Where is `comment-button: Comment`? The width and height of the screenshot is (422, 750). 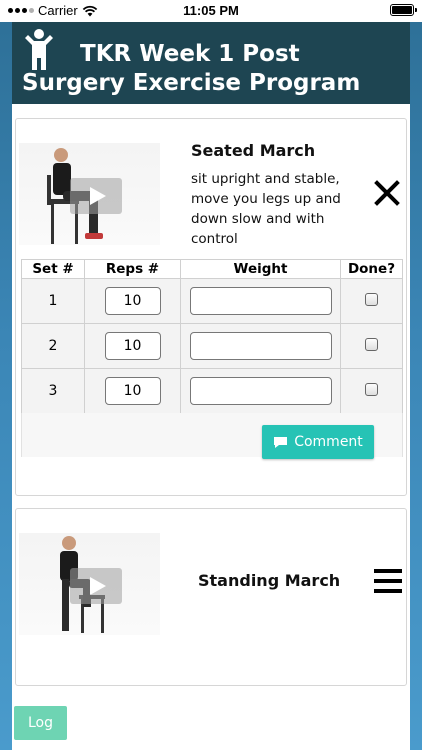
comment-button: Comment is located at coordinates (318, 442).